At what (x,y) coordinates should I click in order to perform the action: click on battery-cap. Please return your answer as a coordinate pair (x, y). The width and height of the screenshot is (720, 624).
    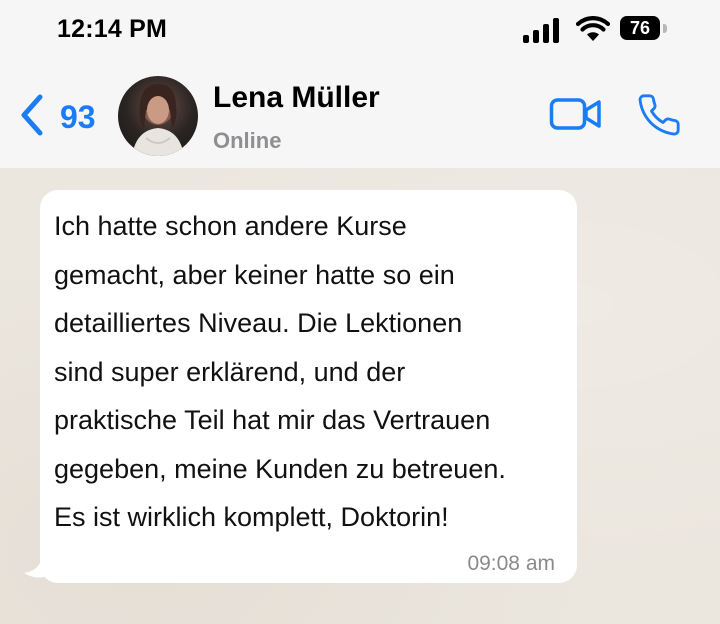
    Looking at the image, I should click on (665, 28).